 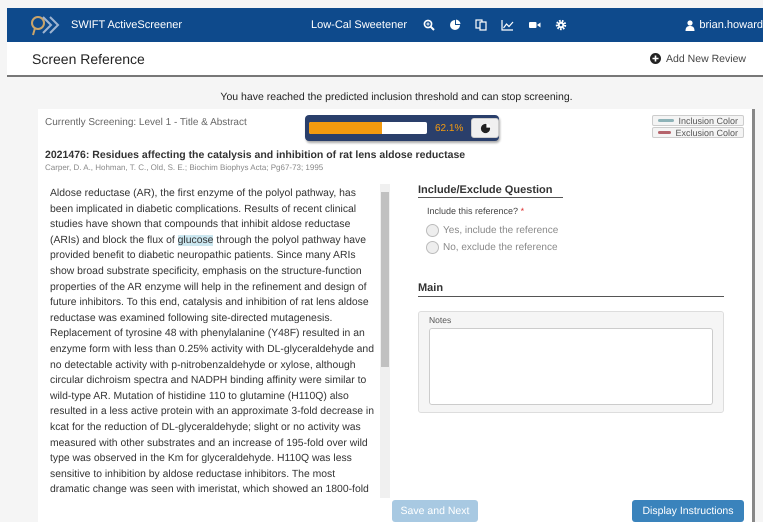 What do you see at coordinates (690, 25) in the screenshot?
I see `user-icon` at bounding box center [690, 25].